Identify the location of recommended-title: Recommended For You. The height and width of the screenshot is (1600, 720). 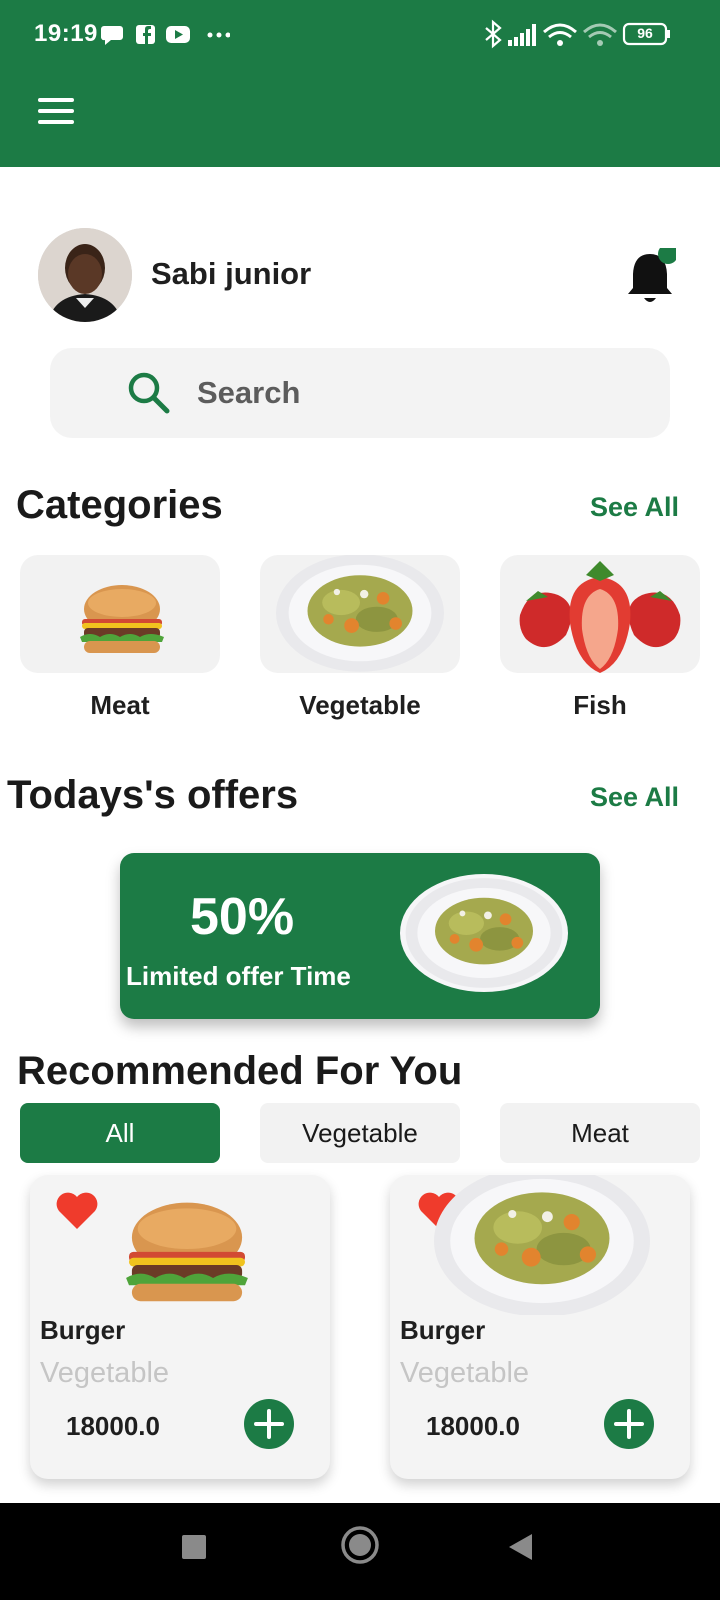
(240, 1071).